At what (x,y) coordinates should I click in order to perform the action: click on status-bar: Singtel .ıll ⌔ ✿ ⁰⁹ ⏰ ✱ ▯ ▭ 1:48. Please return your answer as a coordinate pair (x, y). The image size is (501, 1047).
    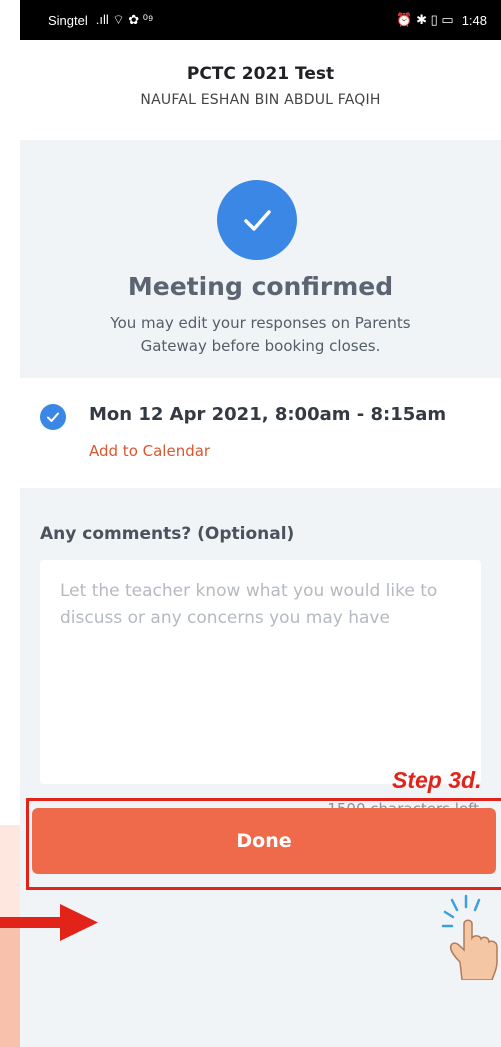
    Looking at the image, I should click on (260, 20).